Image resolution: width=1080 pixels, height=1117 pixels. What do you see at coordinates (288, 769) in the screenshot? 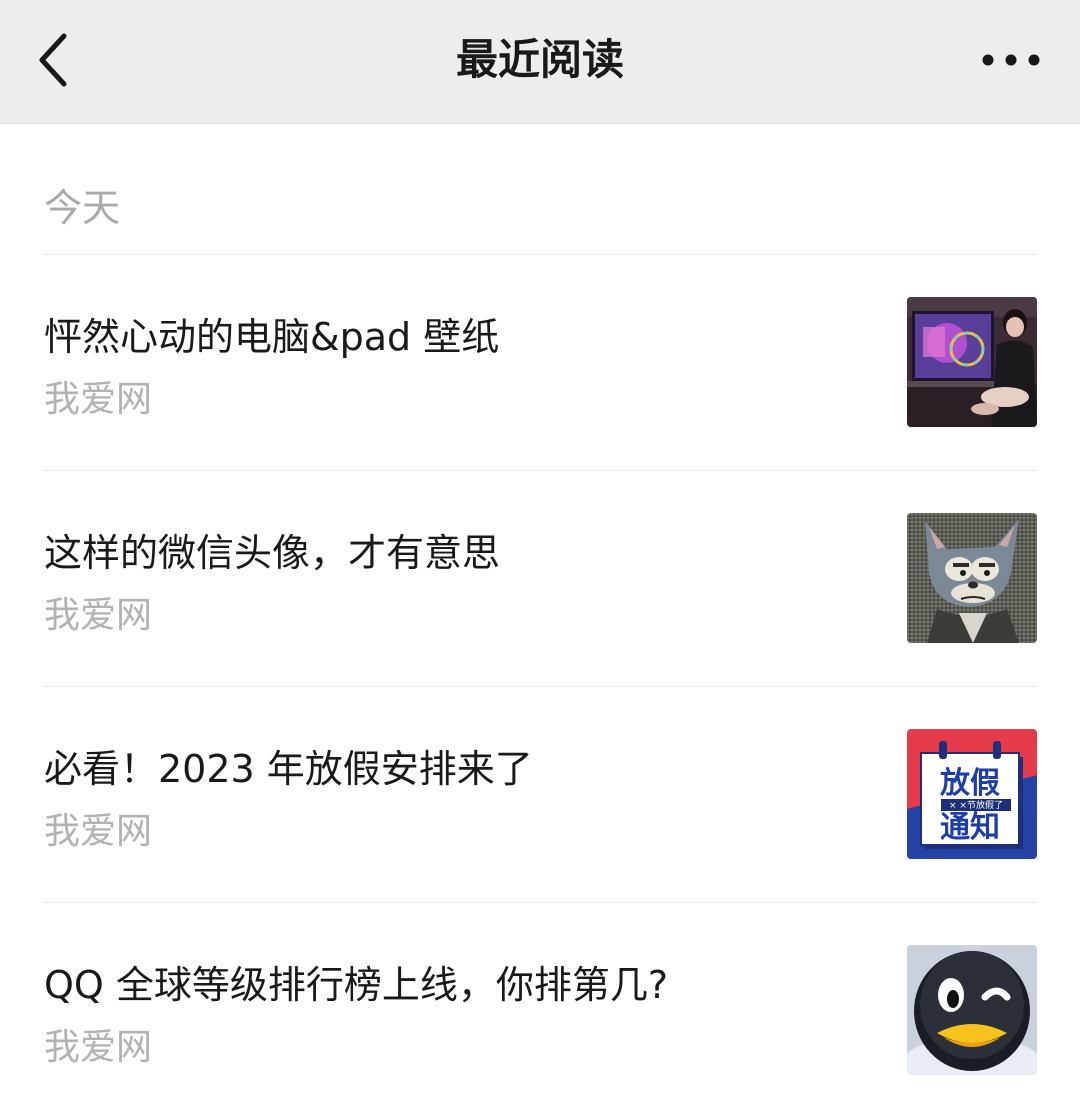
I see `article-title: 必看！2023 年放假安排来了` at bounding box center [288, 769].